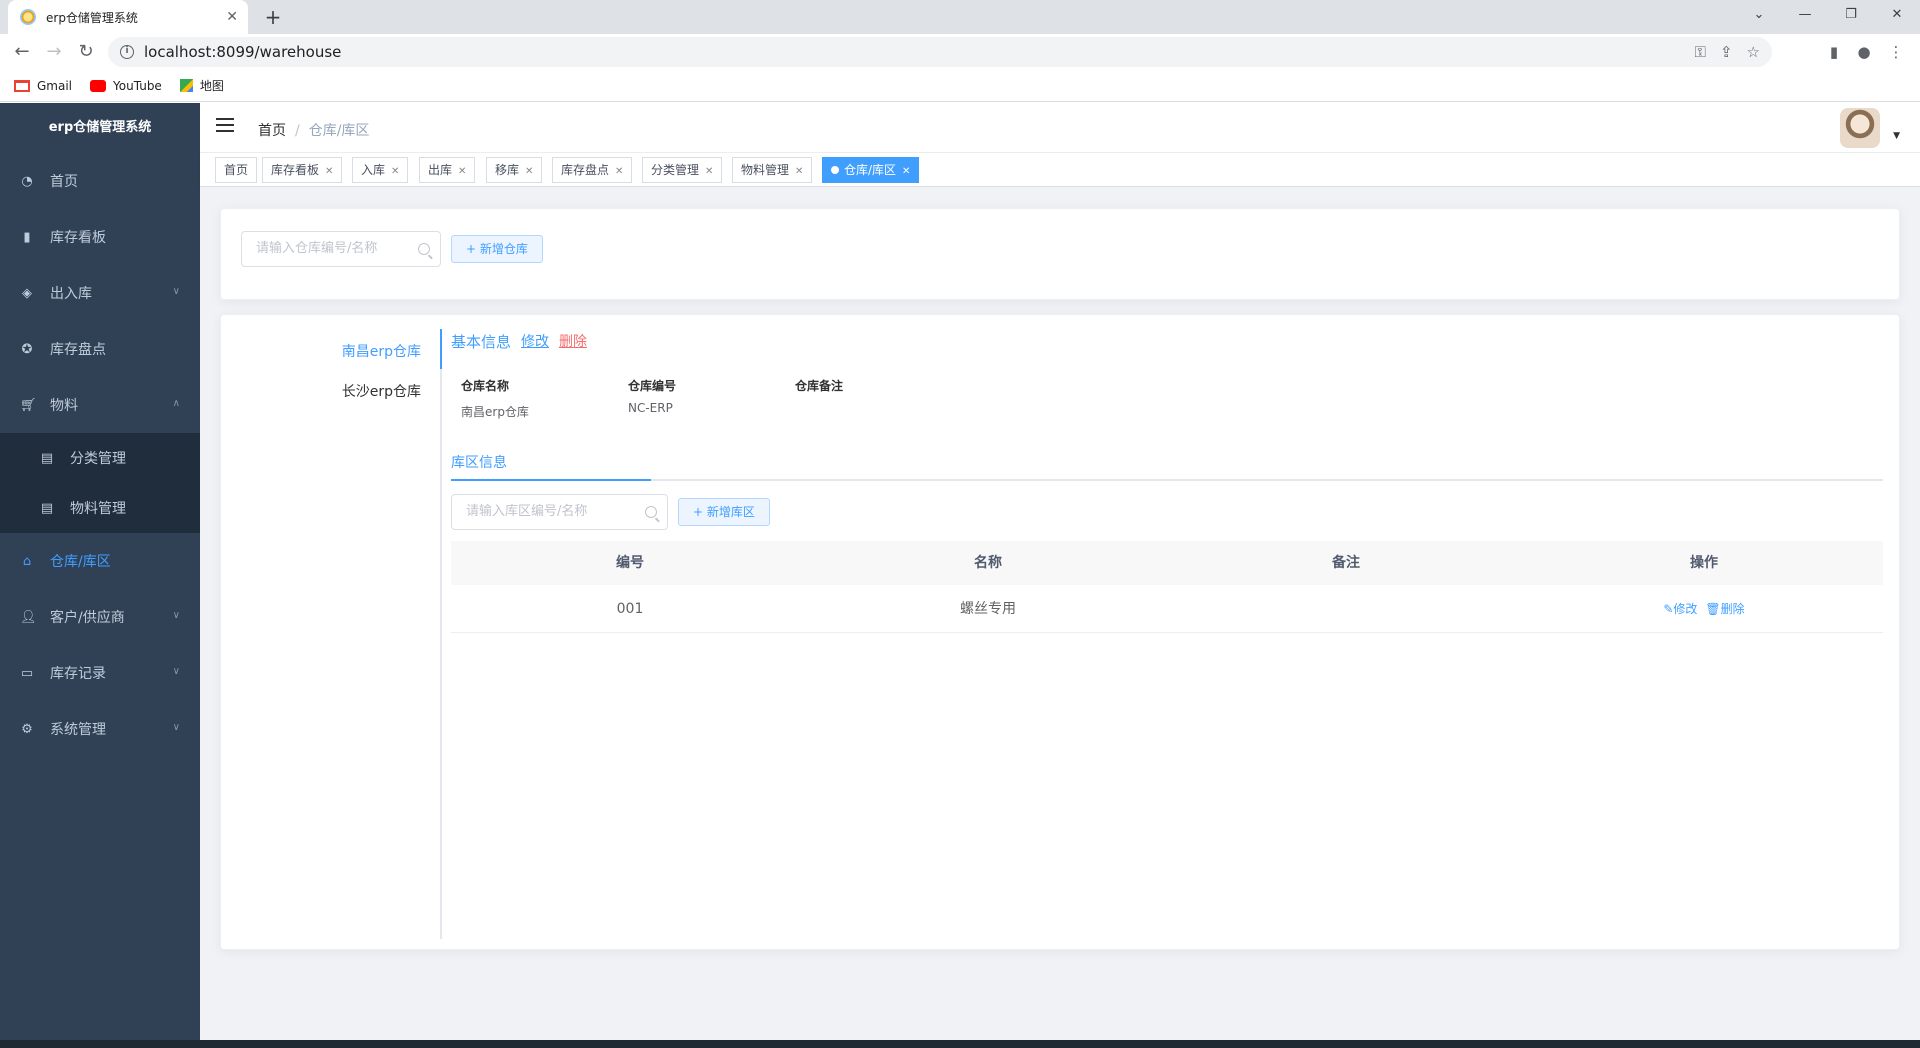  Describe the element at coordinates (100, 673) in the screenshot. I see `sidebar-item-records: ▭ 库存记录 ∨` at that location.